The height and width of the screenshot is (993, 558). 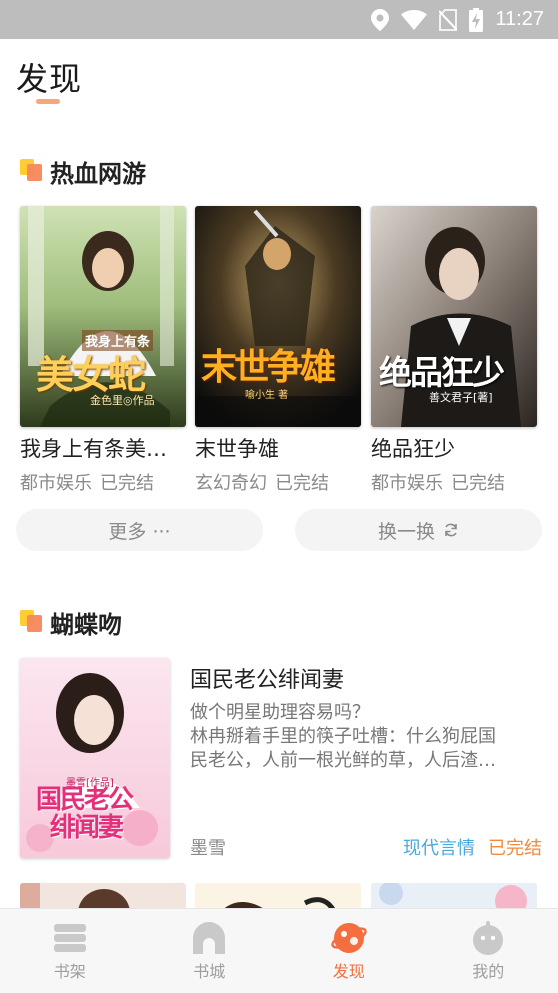 What do you see at coordinates (439, 848) in the screenshot?
I see `genre-tag: 现代言情` at bounding box center [439, 848].